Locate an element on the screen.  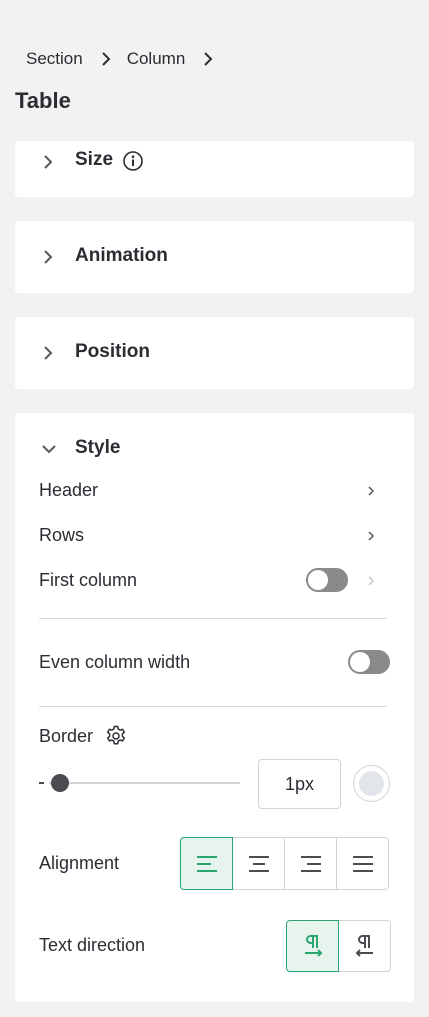
align-center-icon is located at coordinates (258, 863).